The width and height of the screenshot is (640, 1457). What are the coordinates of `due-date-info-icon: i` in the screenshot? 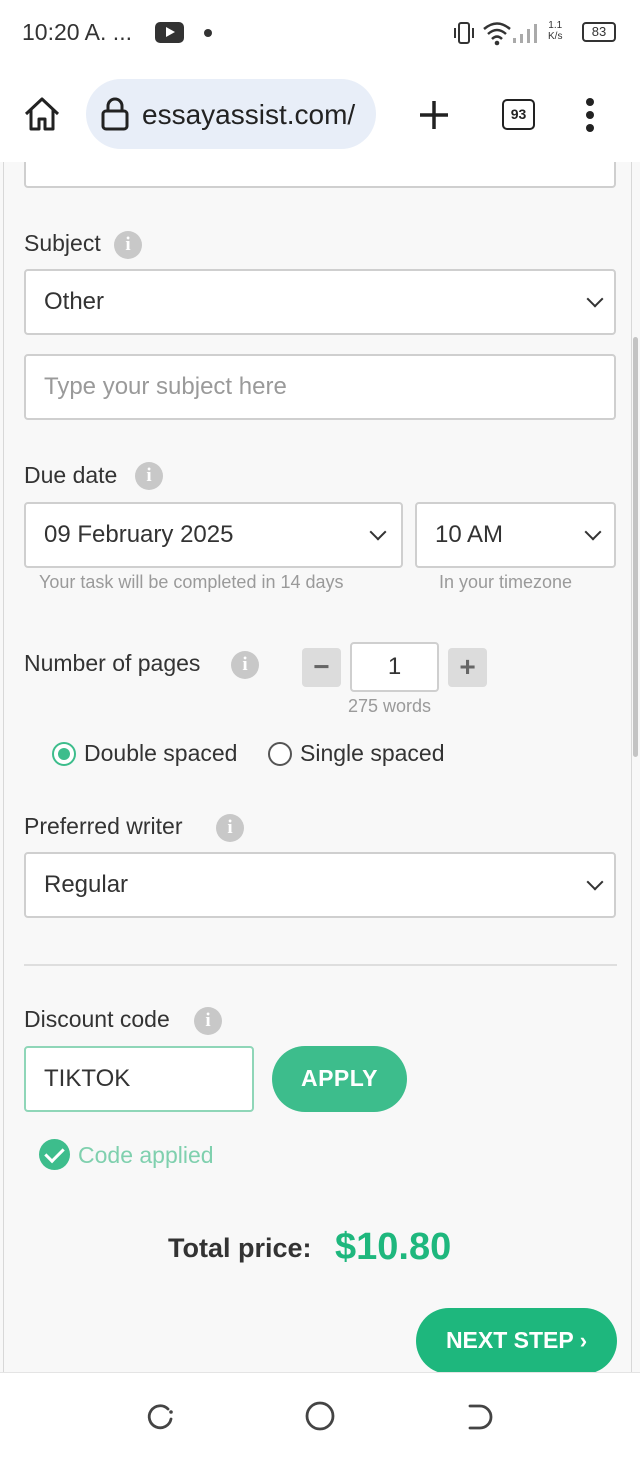 It's located at (149, 476).